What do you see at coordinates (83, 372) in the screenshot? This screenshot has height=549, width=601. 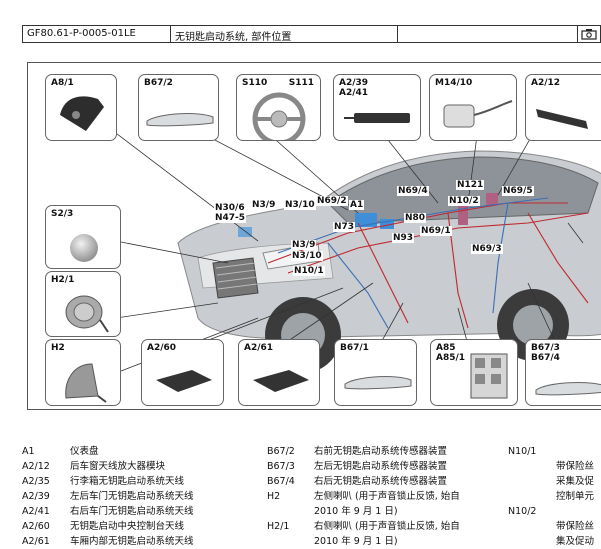 I see `part-box-h2: H2` at bounding box center [83, 372].